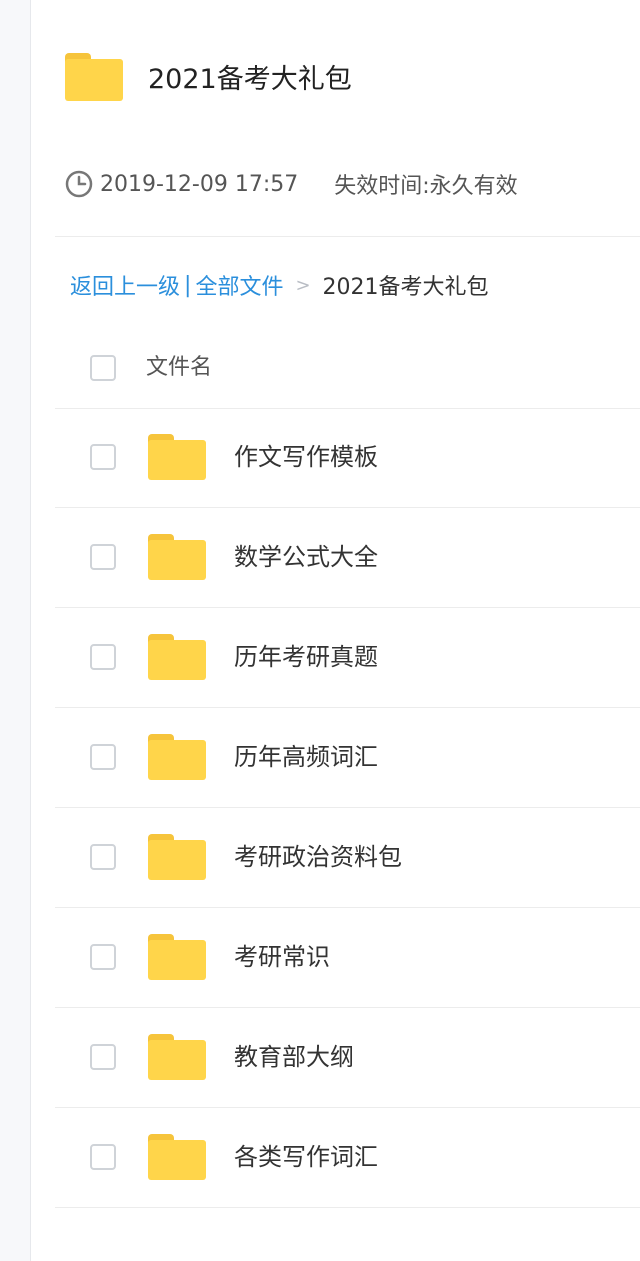 This screenshot has height=1261, width=640. What do you see at coordinates (405, 287) in the screenshot?
I see `breadcrumb-current: 2021备考大礼包` at bounding box center [405, 287].